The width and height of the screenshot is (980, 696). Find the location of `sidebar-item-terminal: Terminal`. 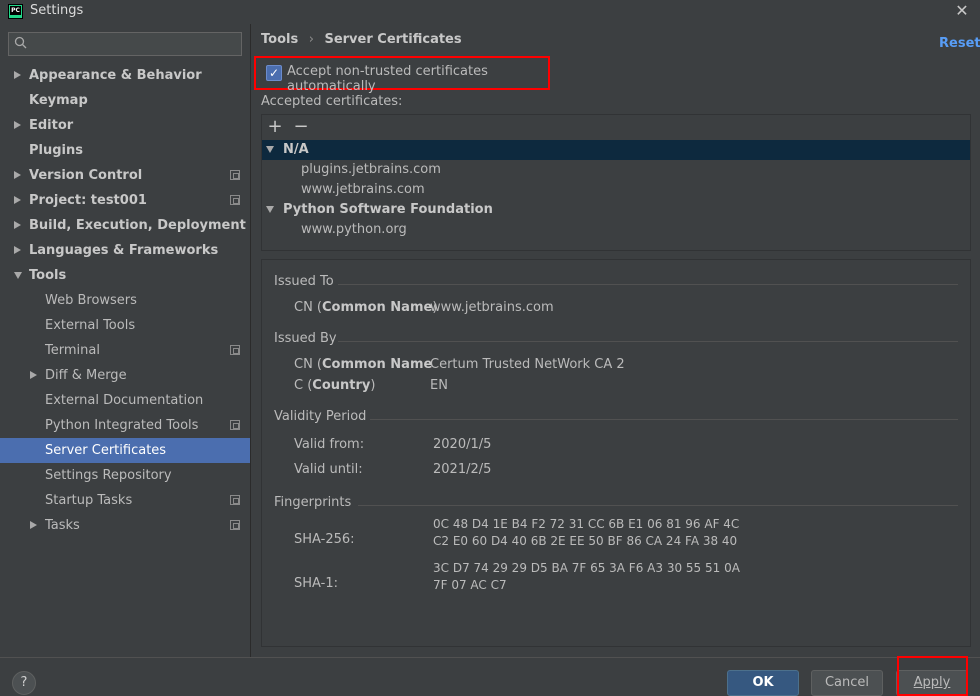

sidebar-item-terminal: Terminal is located at coordinates (125, 350).